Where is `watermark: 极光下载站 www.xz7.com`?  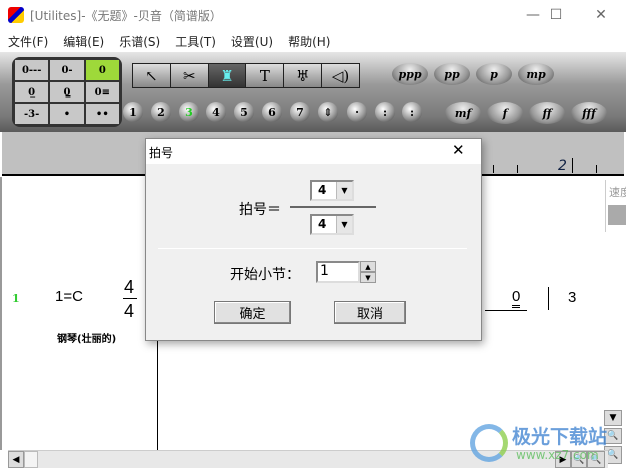 watermark: 极光下载站 www.xz7.com is located at coordinates (545, 443).